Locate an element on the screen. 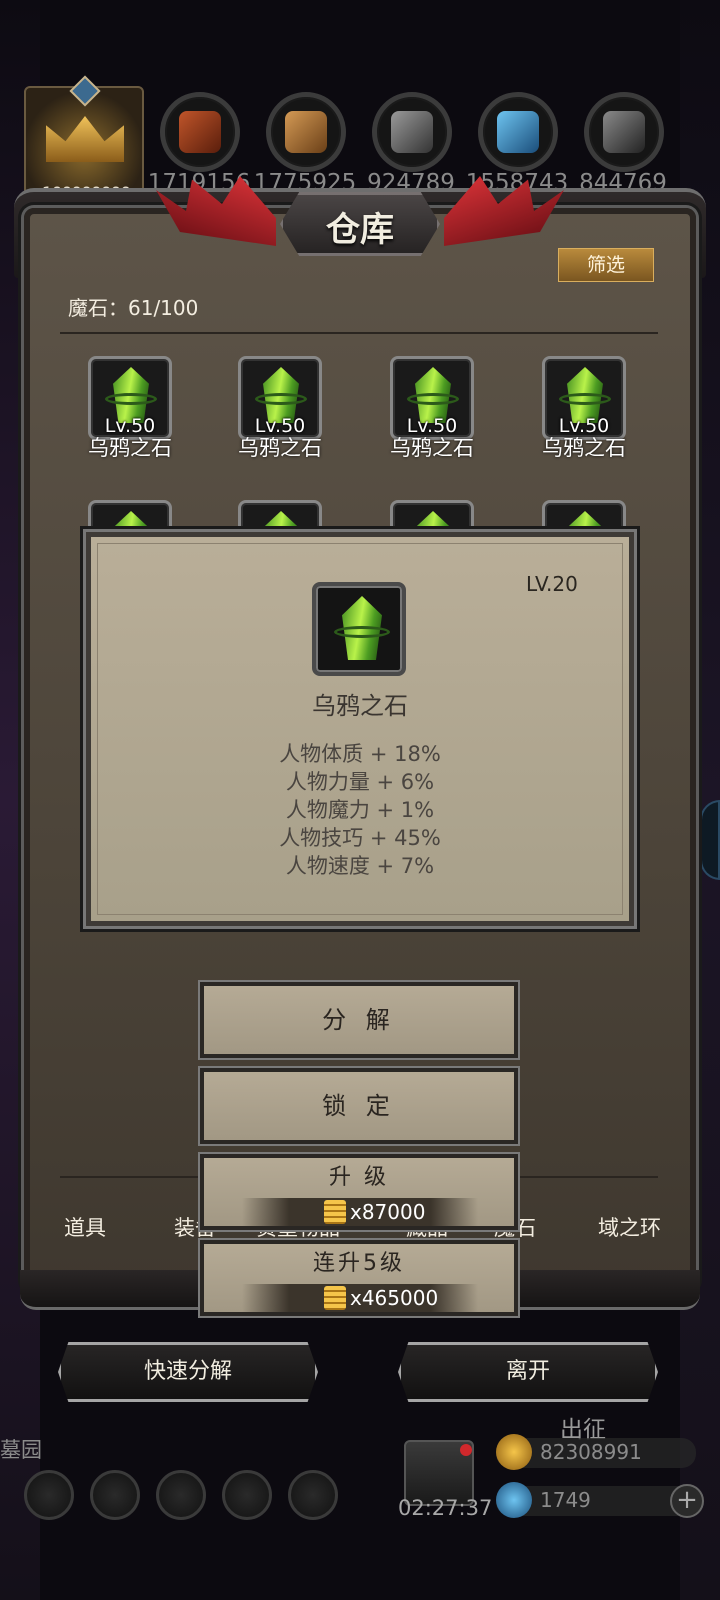 Image resolution: width=720 pixels, height=1600 pixels. gems-value: 1749 is located at coordinates (565, 1500).